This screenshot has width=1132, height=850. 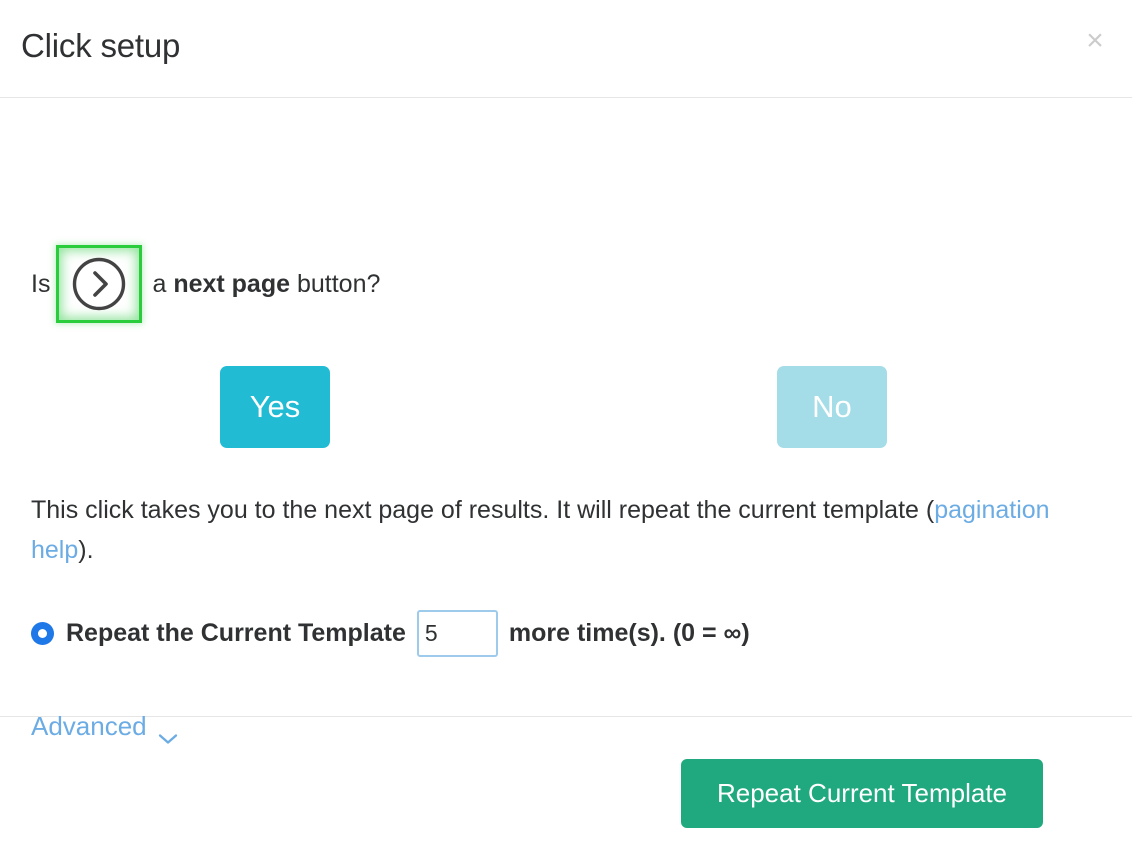 I want to click on question-tail-text: a next page button?, so click(x=266, y=284).